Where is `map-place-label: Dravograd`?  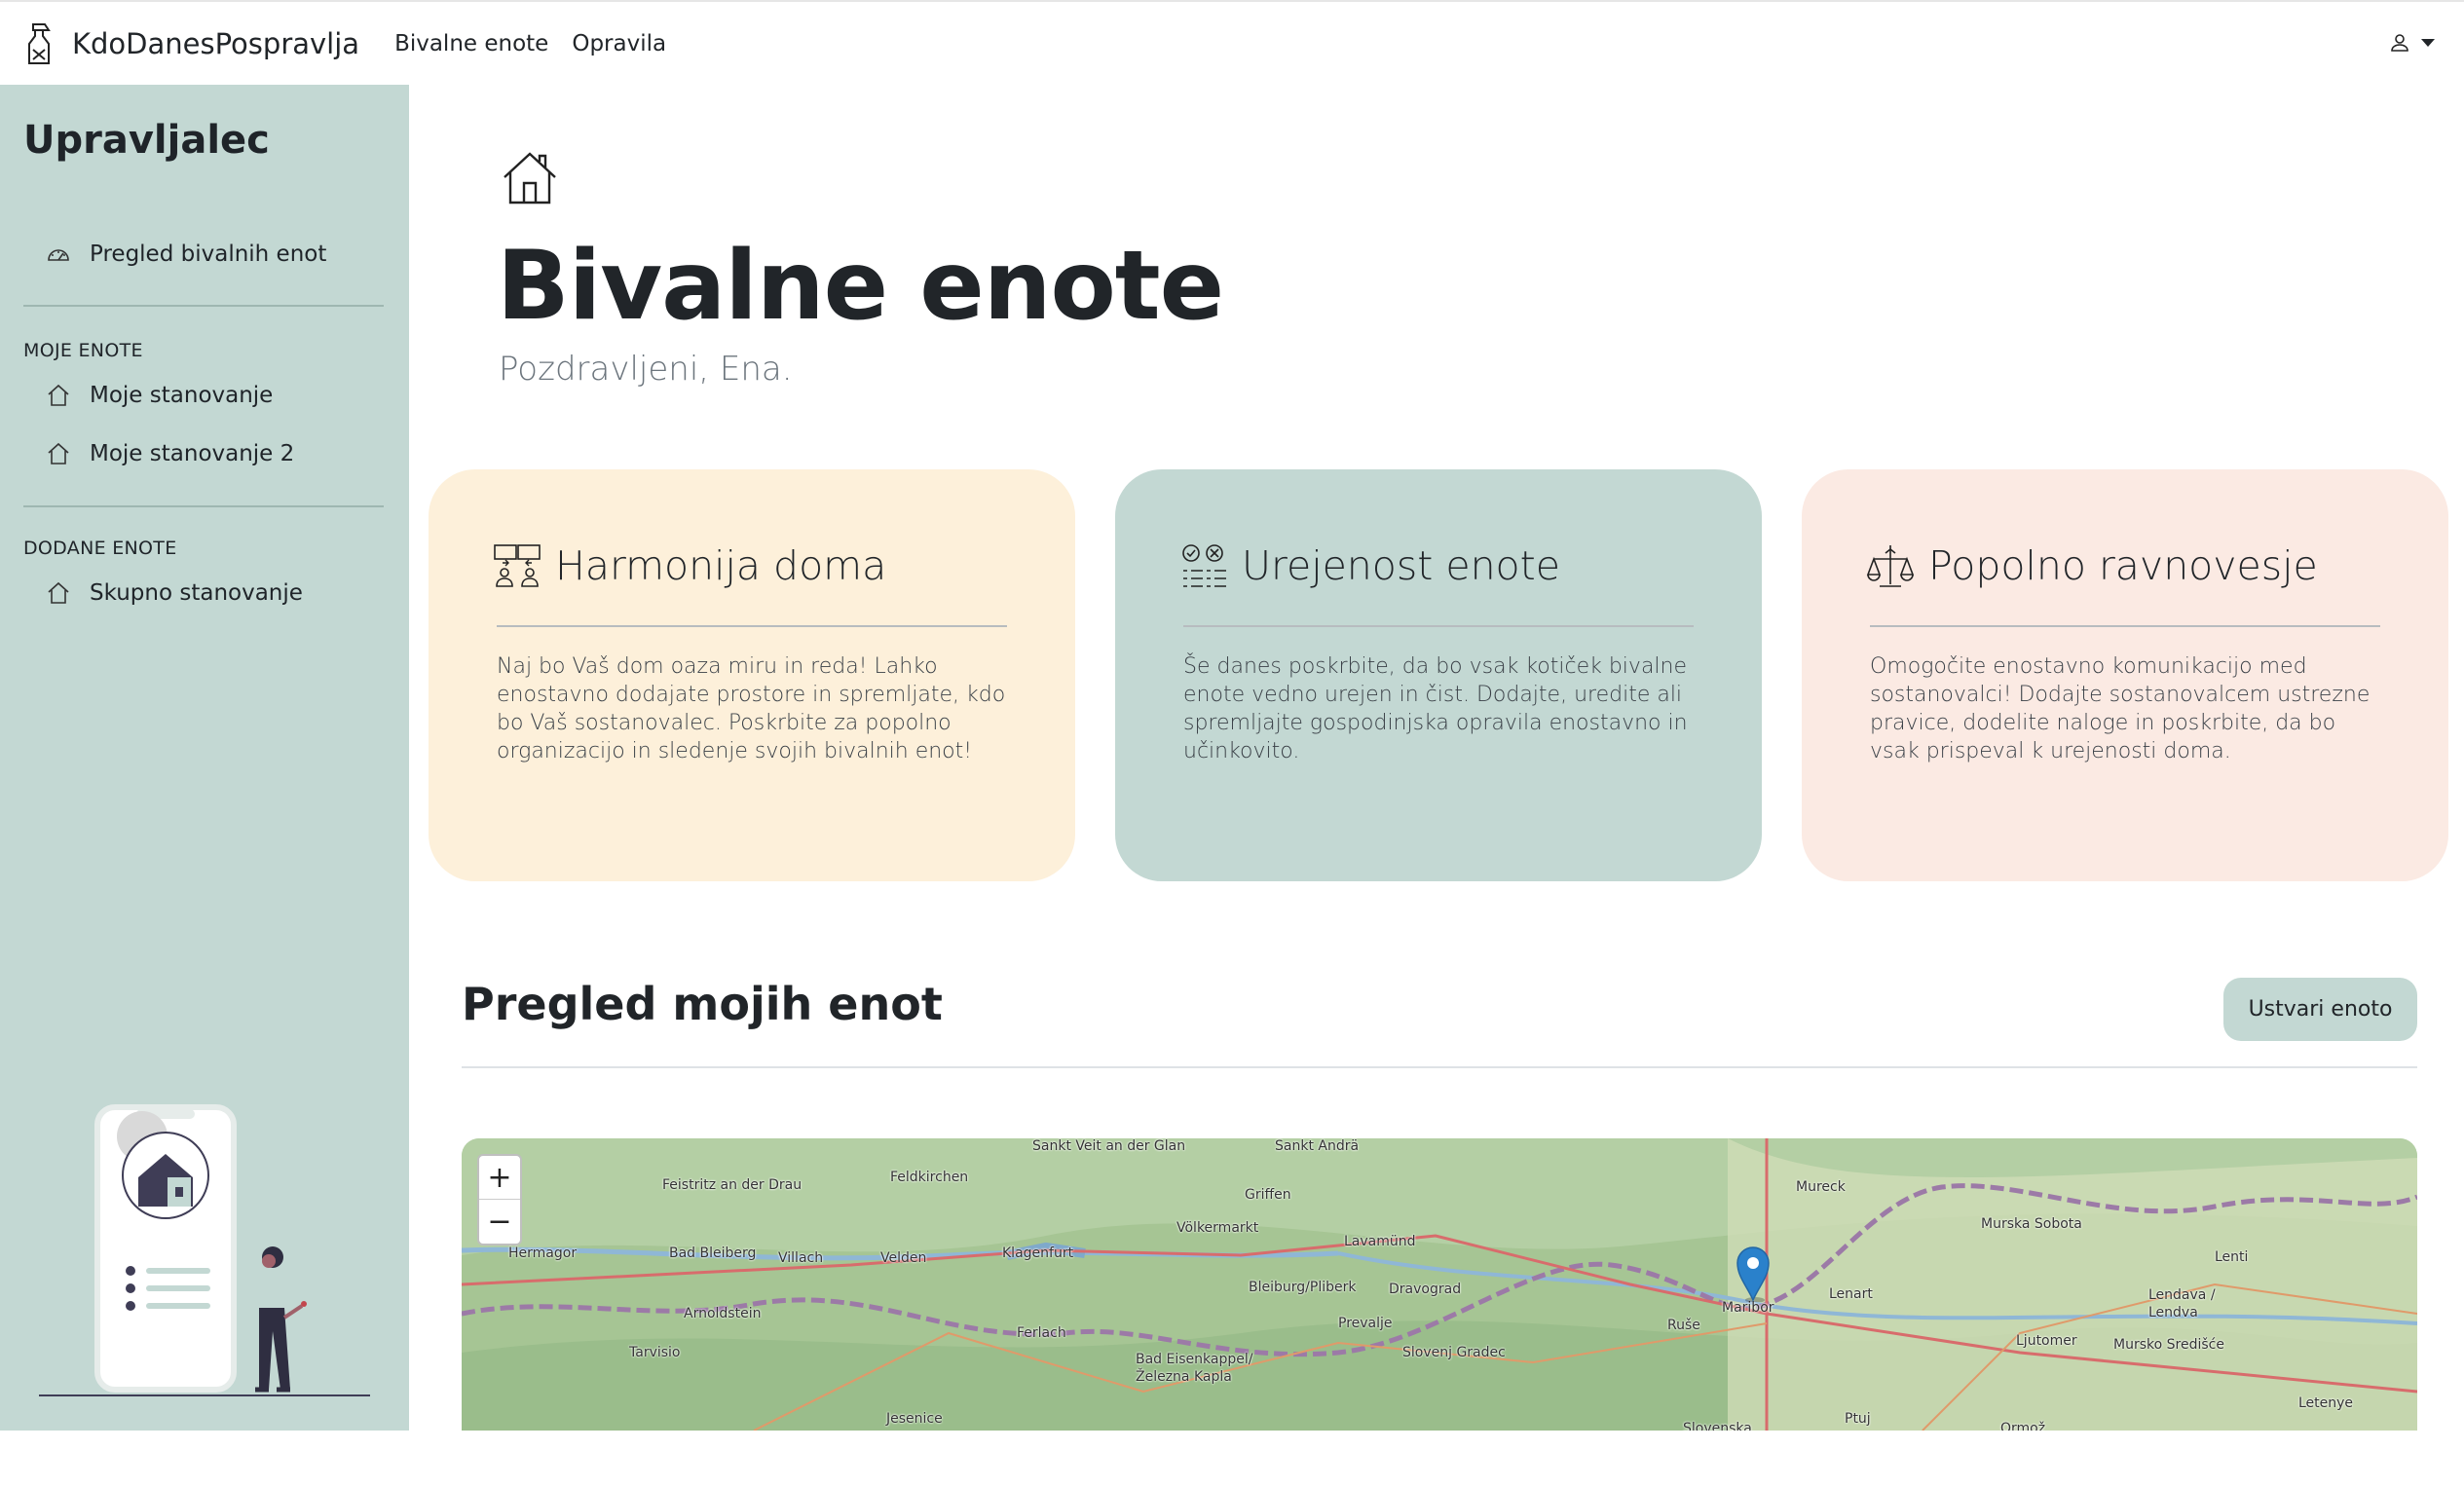
map-place-label: Dravograd is located at coordinates (1425, 1289).